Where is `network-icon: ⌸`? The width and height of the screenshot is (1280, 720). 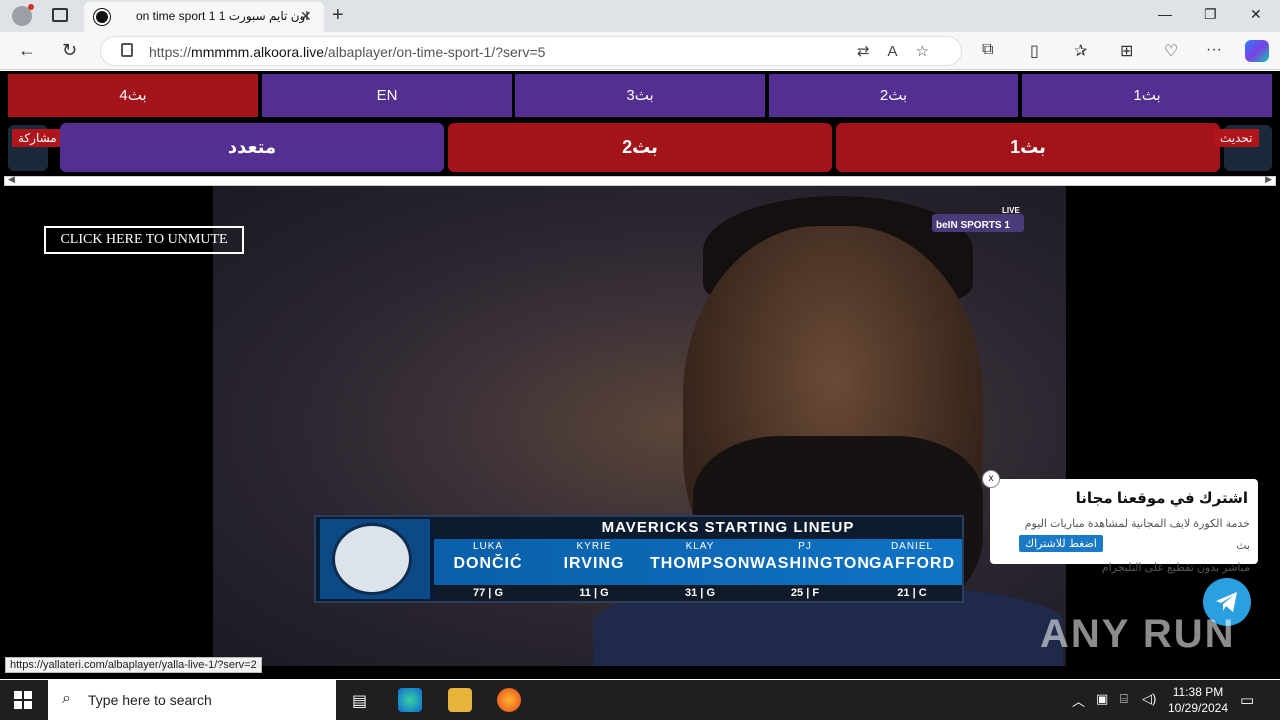
network-icon: ⌸ is located at coordinates (1124, 699).